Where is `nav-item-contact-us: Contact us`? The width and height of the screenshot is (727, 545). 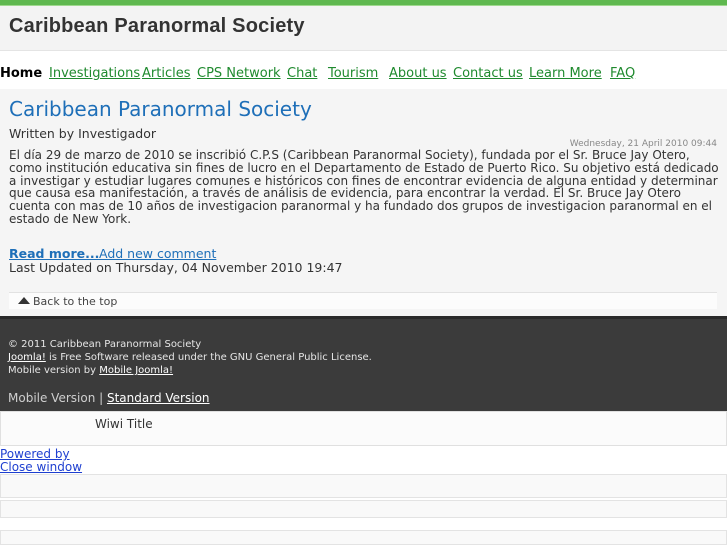
nav-item-contact-us: Contact us is located at coordinates (488, 73).